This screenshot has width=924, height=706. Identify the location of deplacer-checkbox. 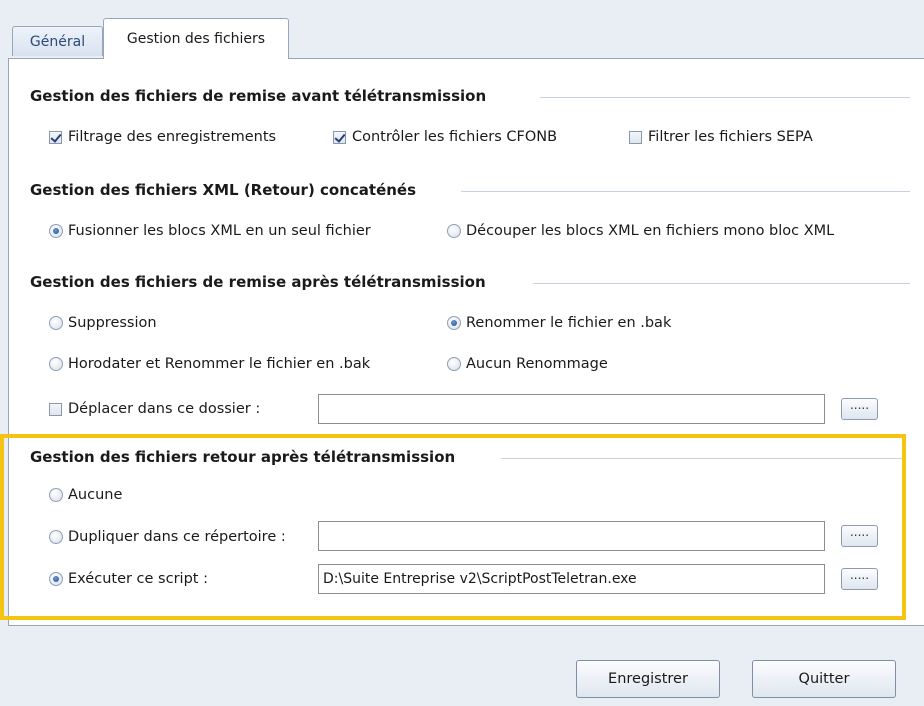
(55, 409).